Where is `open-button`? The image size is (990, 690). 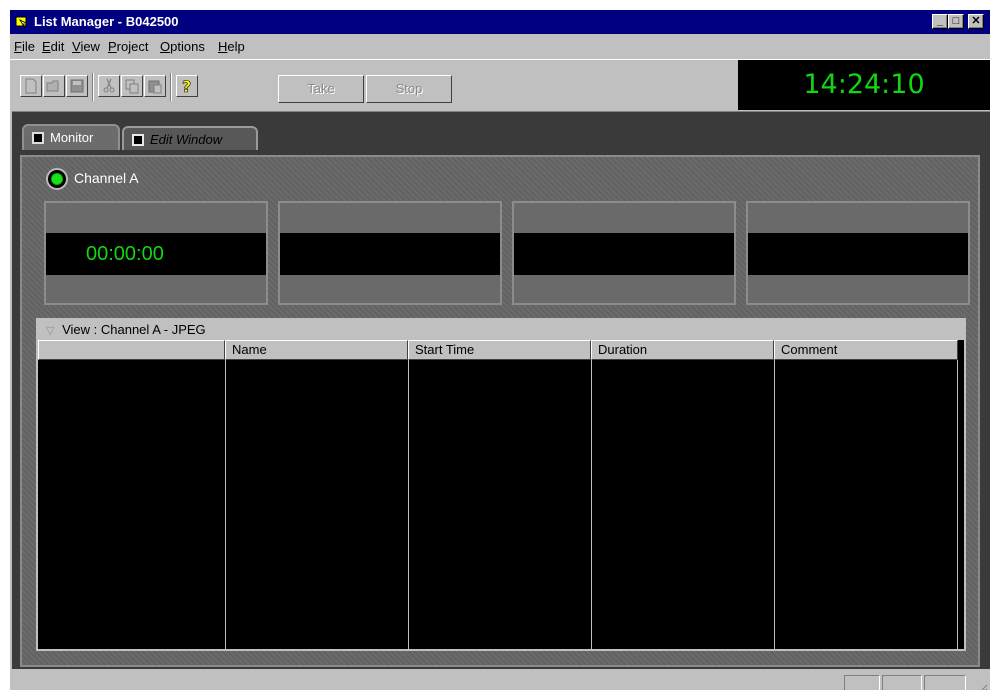
open-button is located at coordinates (54, 86).